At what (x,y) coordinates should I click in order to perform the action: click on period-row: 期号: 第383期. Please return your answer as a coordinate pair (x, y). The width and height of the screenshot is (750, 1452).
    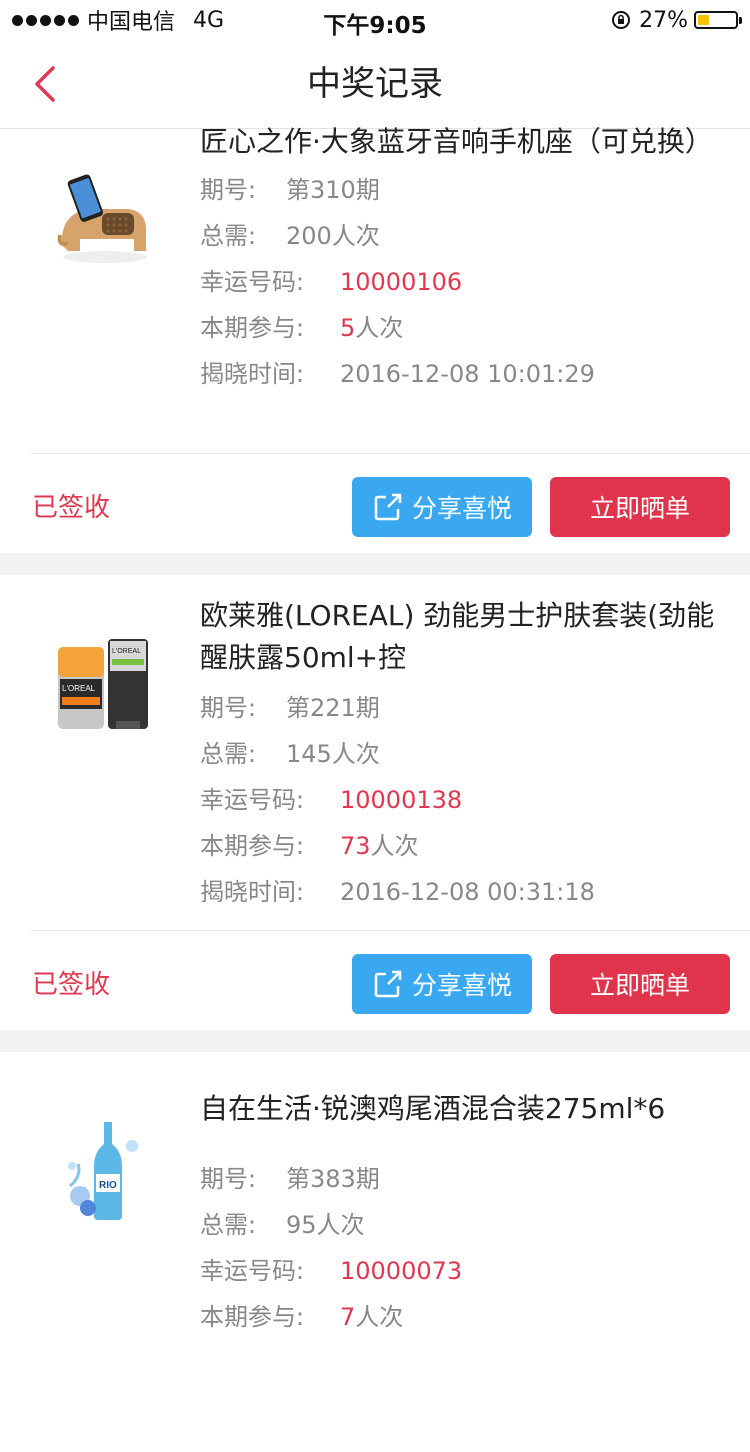
    Looking at the image, I should click on (290, 1179).